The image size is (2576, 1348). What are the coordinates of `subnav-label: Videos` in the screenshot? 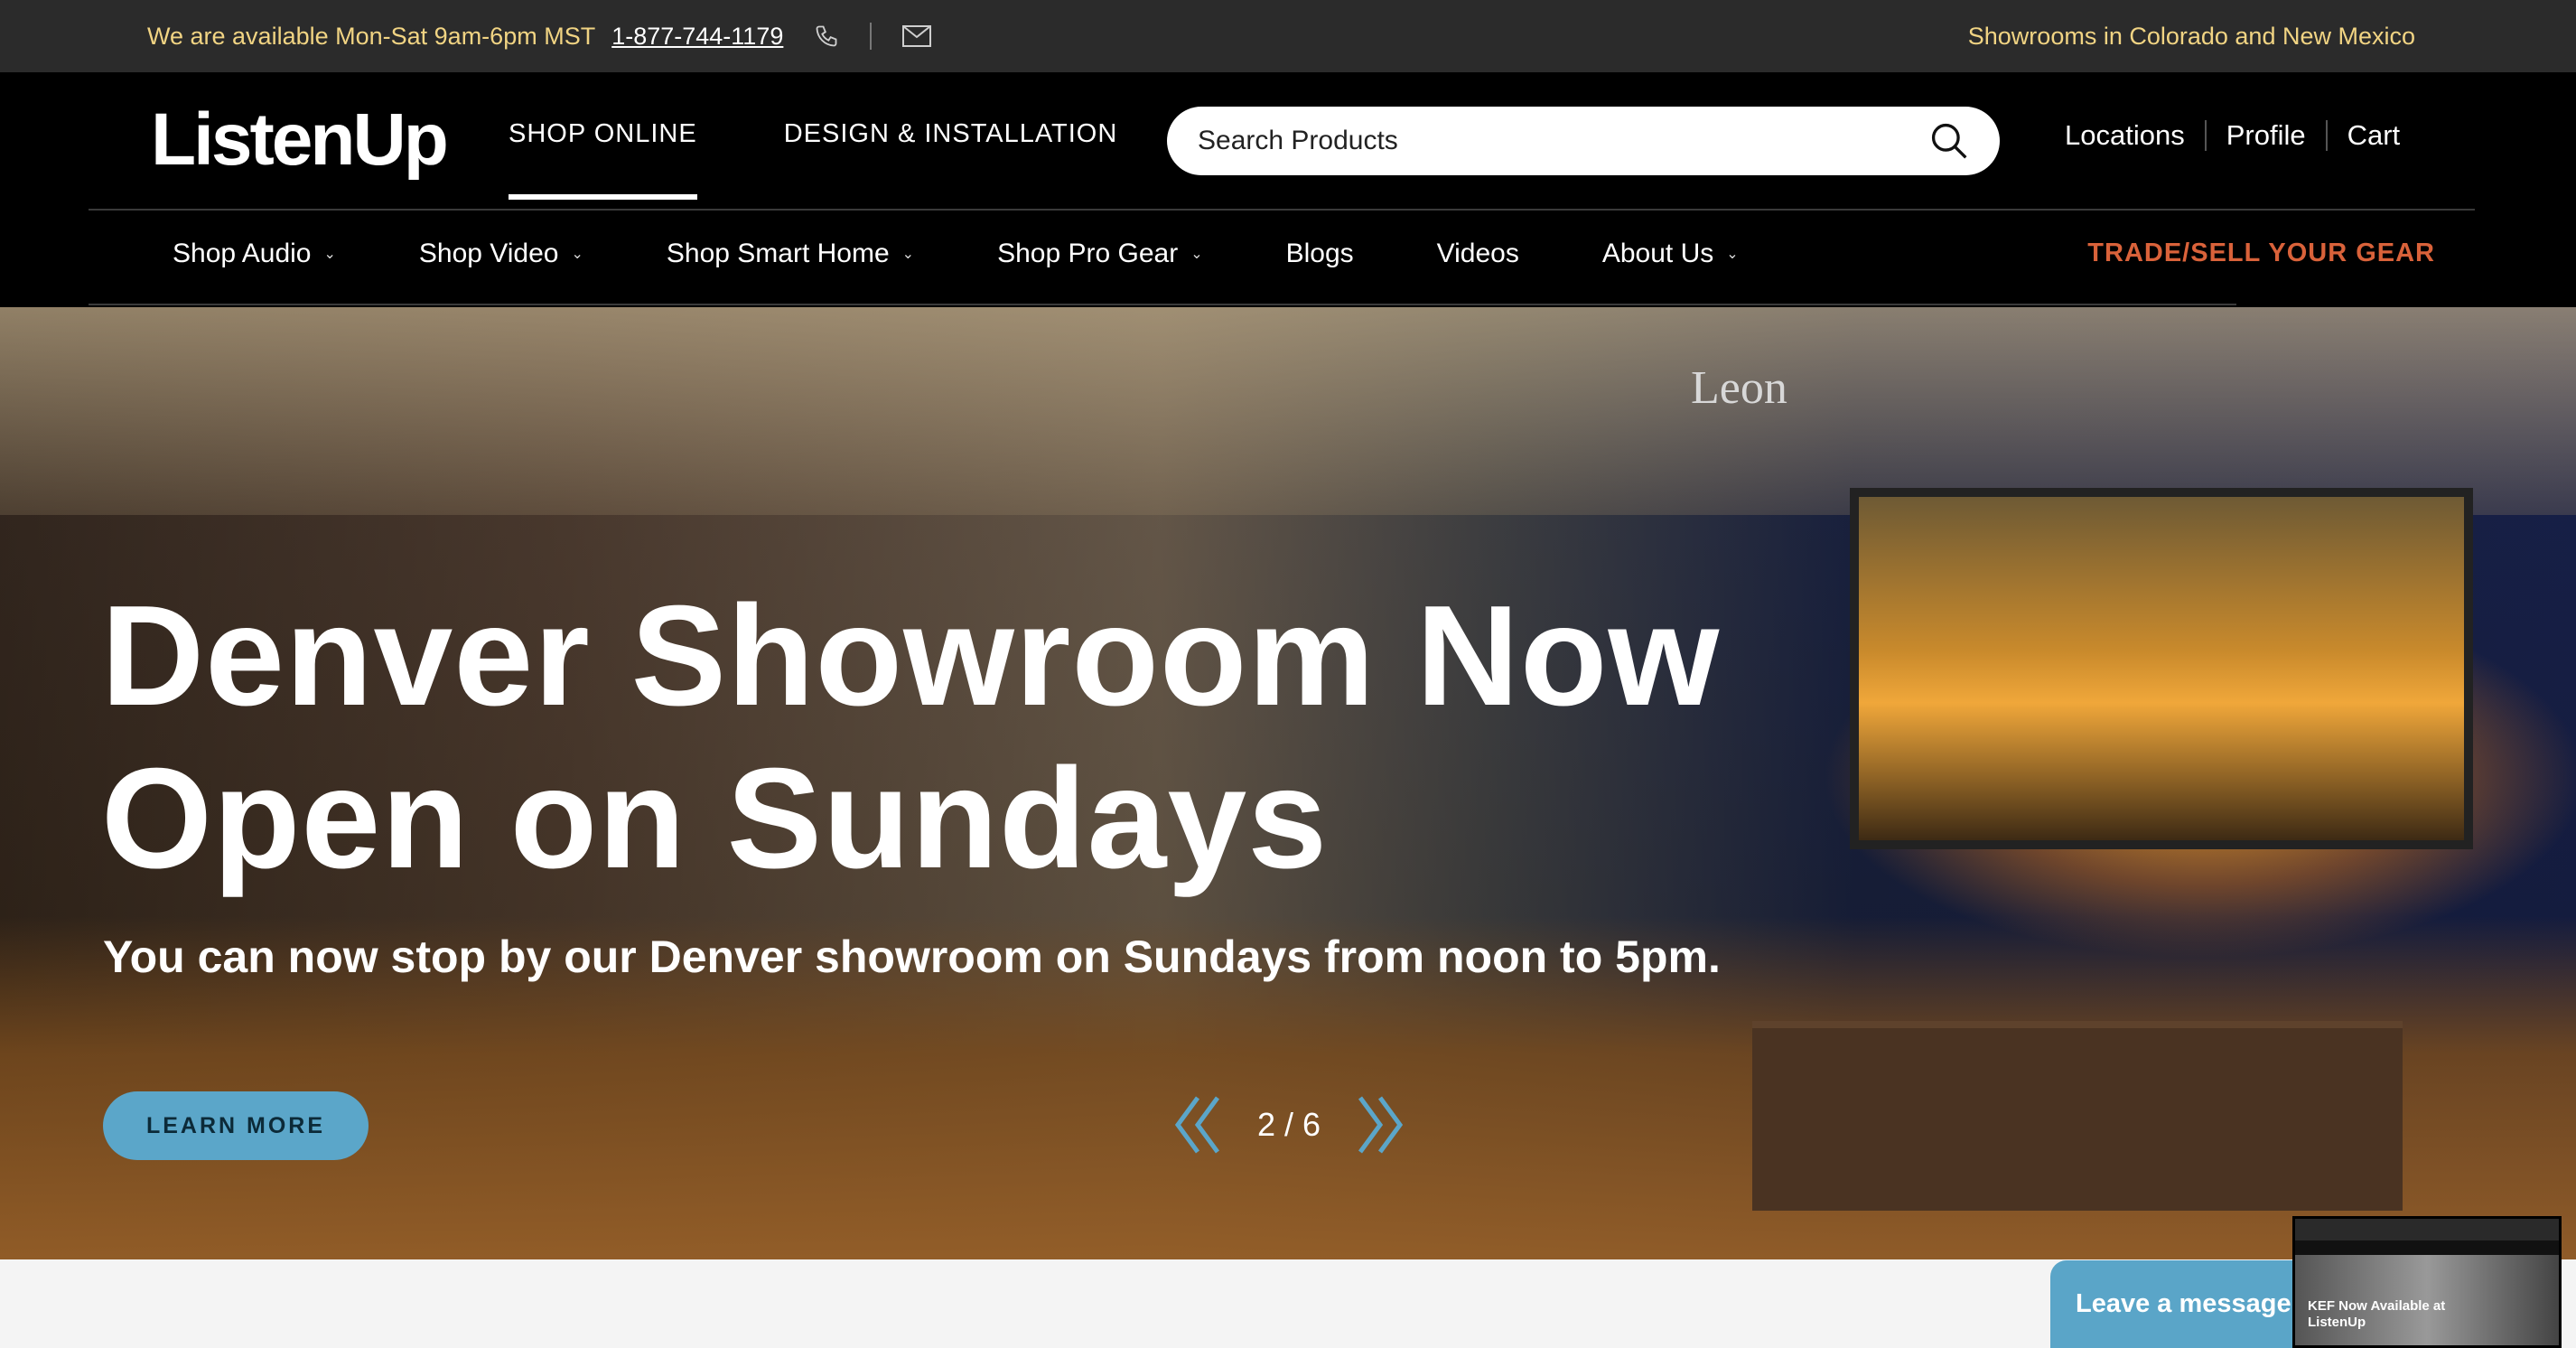 It's located at (1477, 253).